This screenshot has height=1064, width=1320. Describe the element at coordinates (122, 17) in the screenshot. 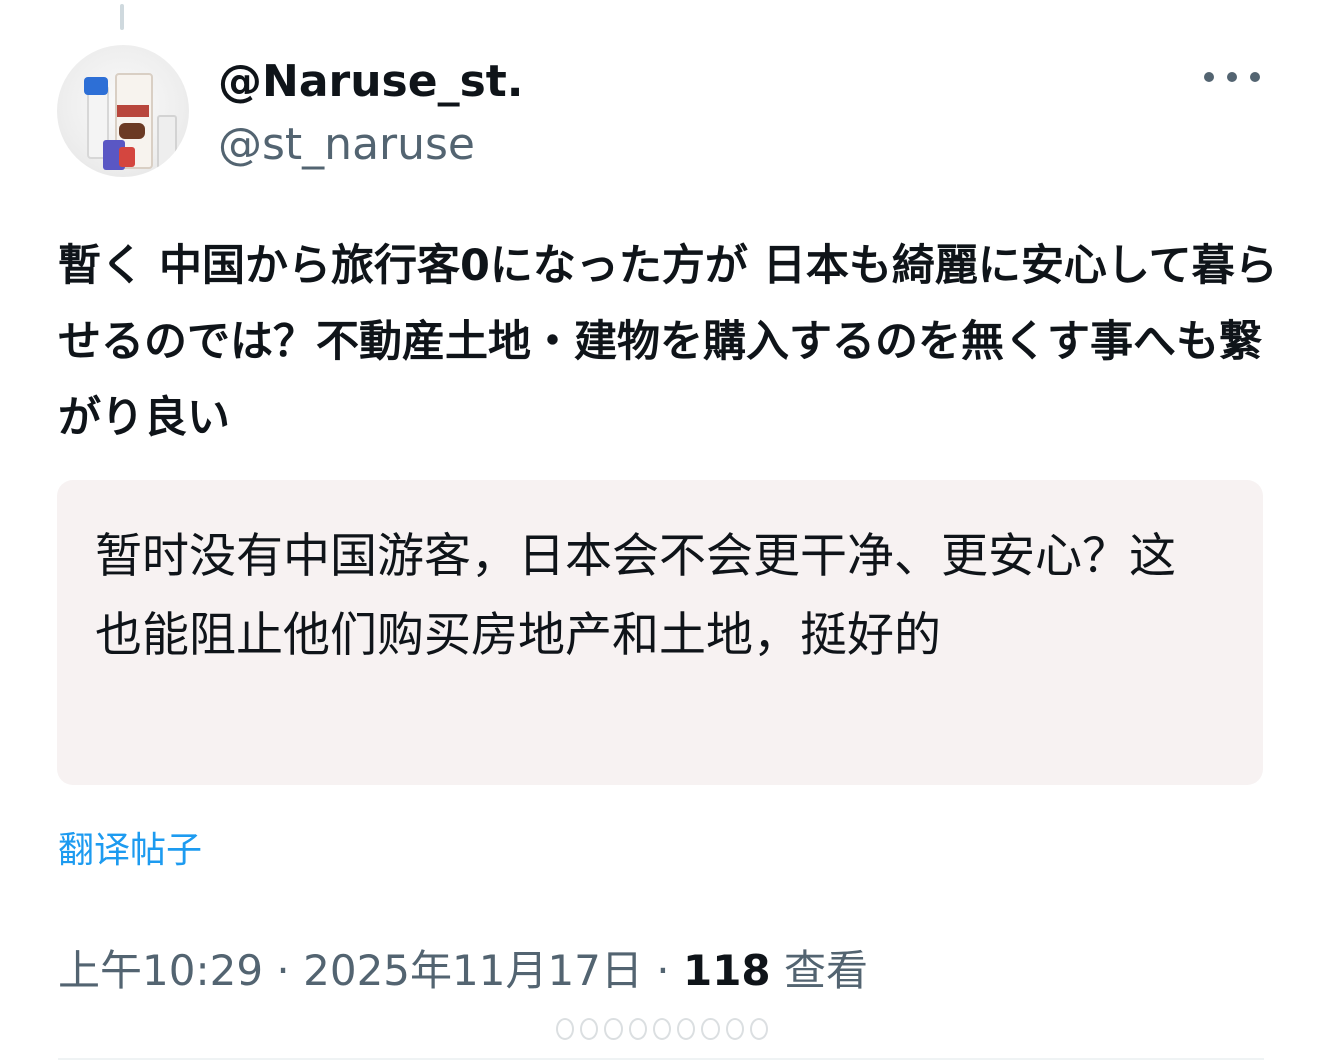

I see `thread-connector-line` at that location.